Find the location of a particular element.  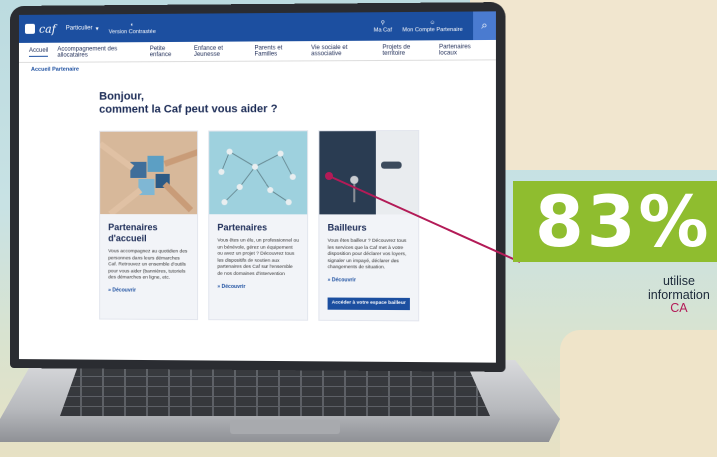

stat-value: 83% is located at coordinates (623, 222).